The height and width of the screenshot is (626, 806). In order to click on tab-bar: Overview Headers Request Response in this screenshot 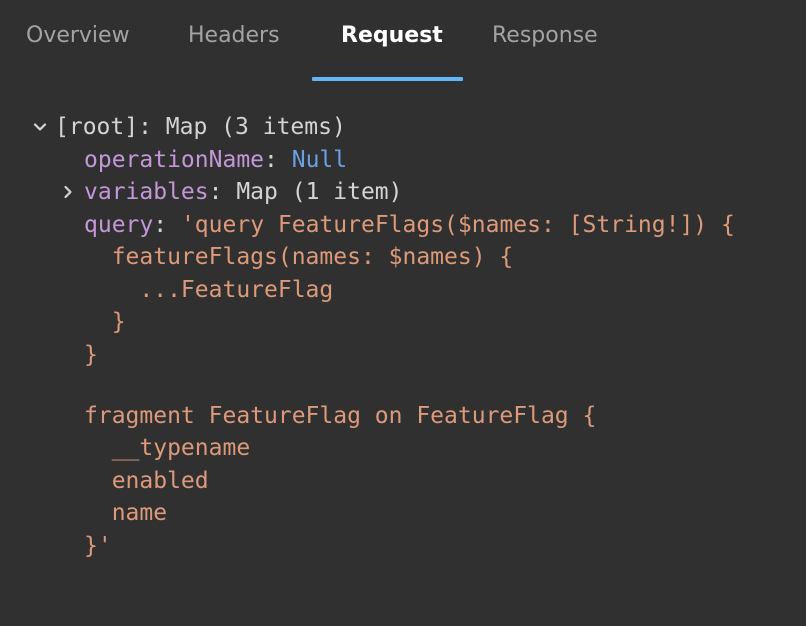, I will do `click(403, 41)`.